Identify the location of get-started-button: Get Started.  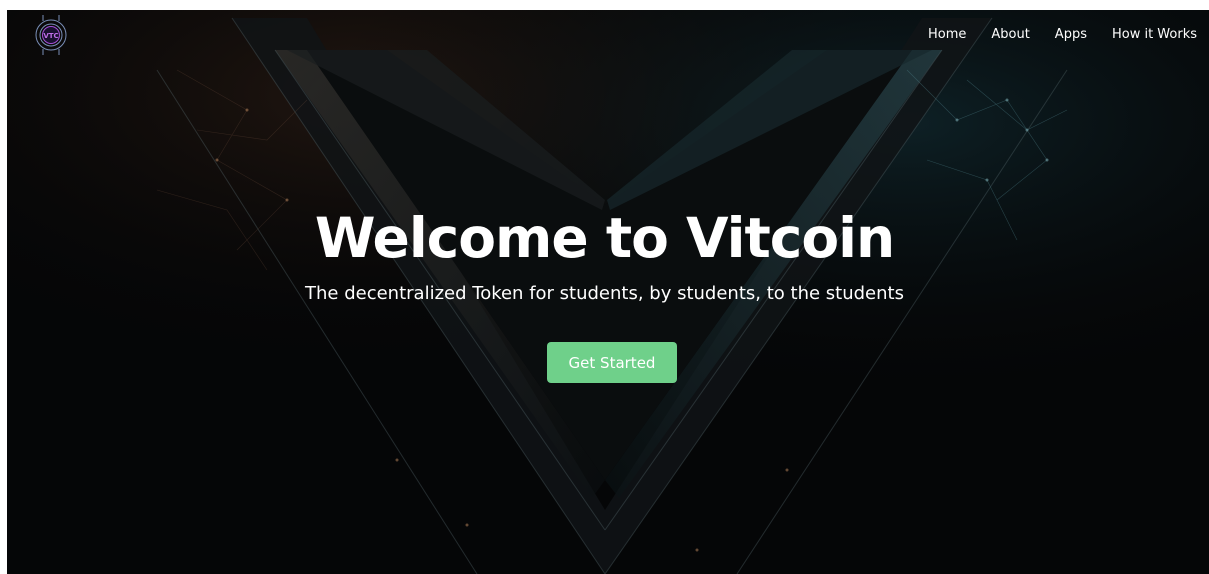
(612, 362).